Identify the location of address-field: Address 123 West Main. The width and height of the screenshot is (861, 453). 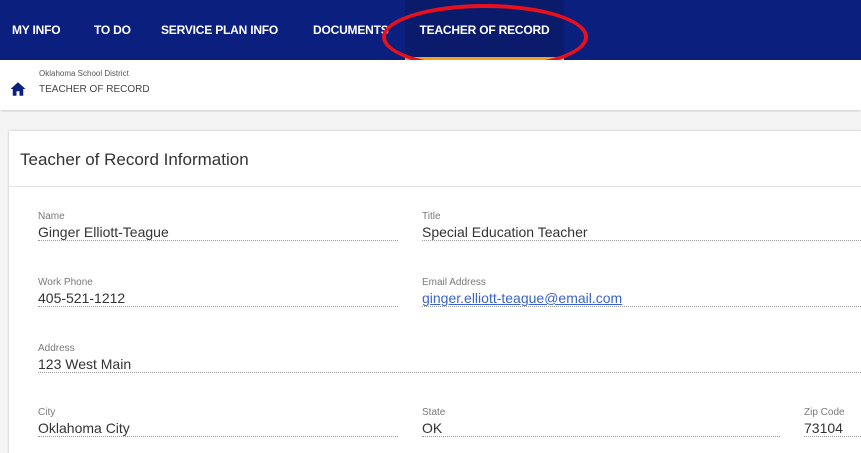
(449, 358).